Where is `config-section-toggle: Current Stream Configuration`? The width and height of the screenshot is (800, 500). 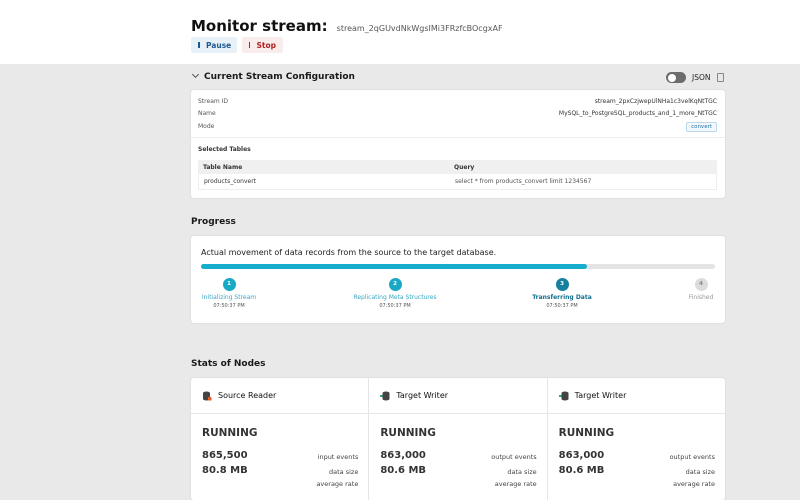 config-section-toggle: Current Stream Configuration is located at coordinates (273, 76).